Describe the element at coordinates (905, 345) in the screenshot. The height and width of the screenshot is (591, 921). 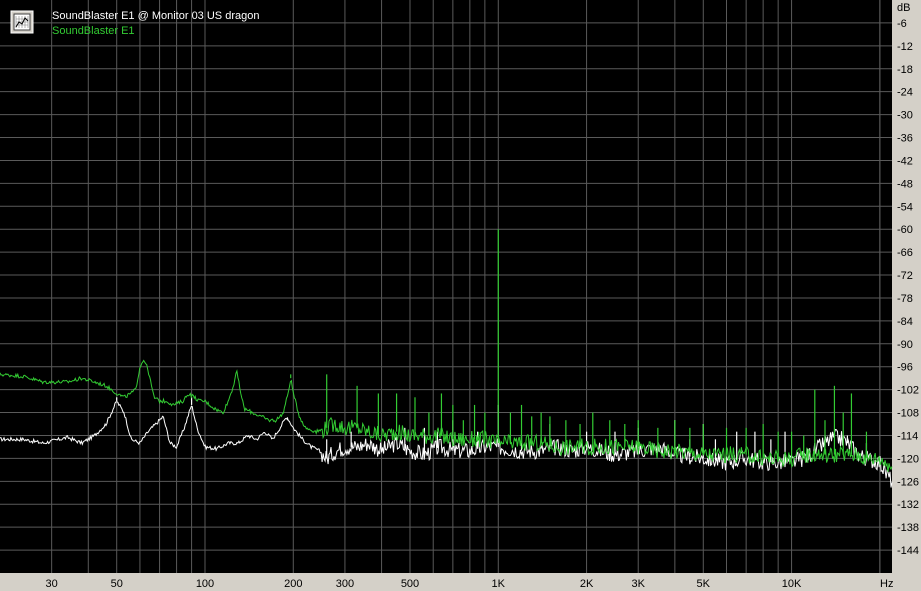
I see `y-tick-label: -90` at that location.